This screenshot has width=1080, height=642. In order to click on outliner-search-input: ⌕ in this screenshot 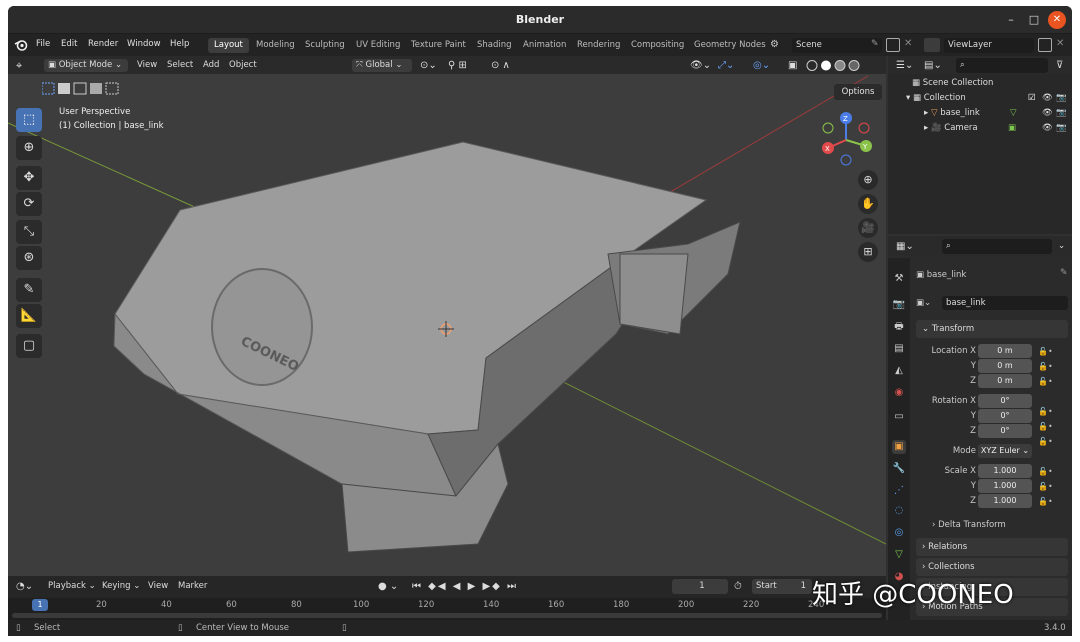, I will do `click(1002, 65)`.